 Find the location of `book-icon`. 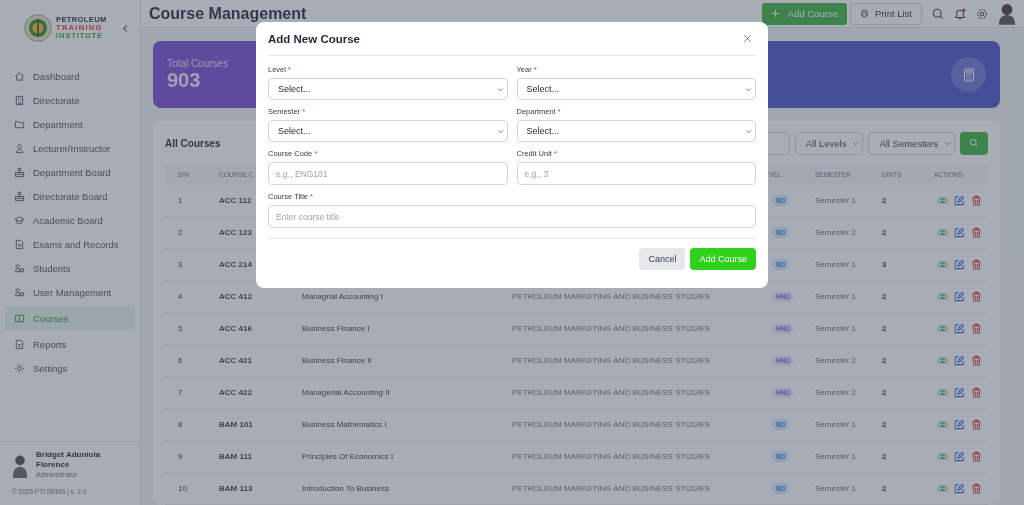

book-icon is located at coordinates (19, 318).